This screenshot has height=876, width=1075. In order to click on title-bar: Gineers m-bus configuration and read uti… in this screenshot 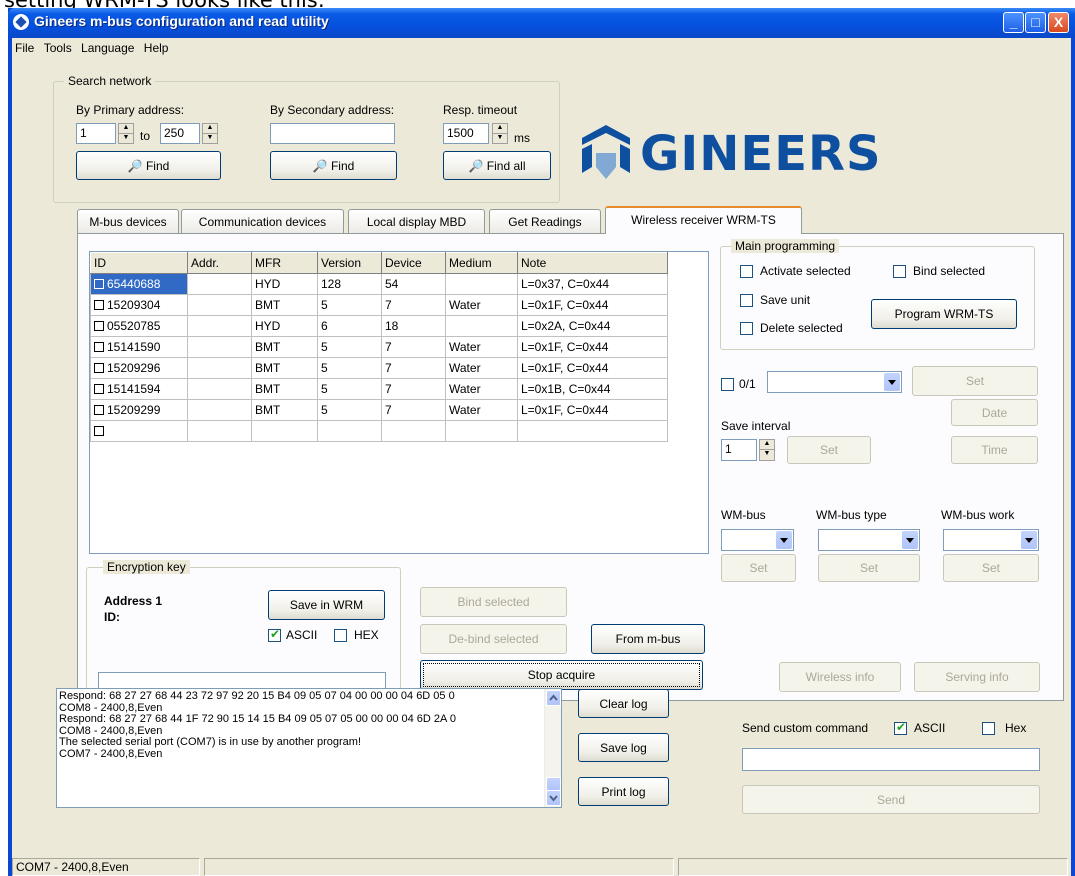, I will do `click(541, 23)`.